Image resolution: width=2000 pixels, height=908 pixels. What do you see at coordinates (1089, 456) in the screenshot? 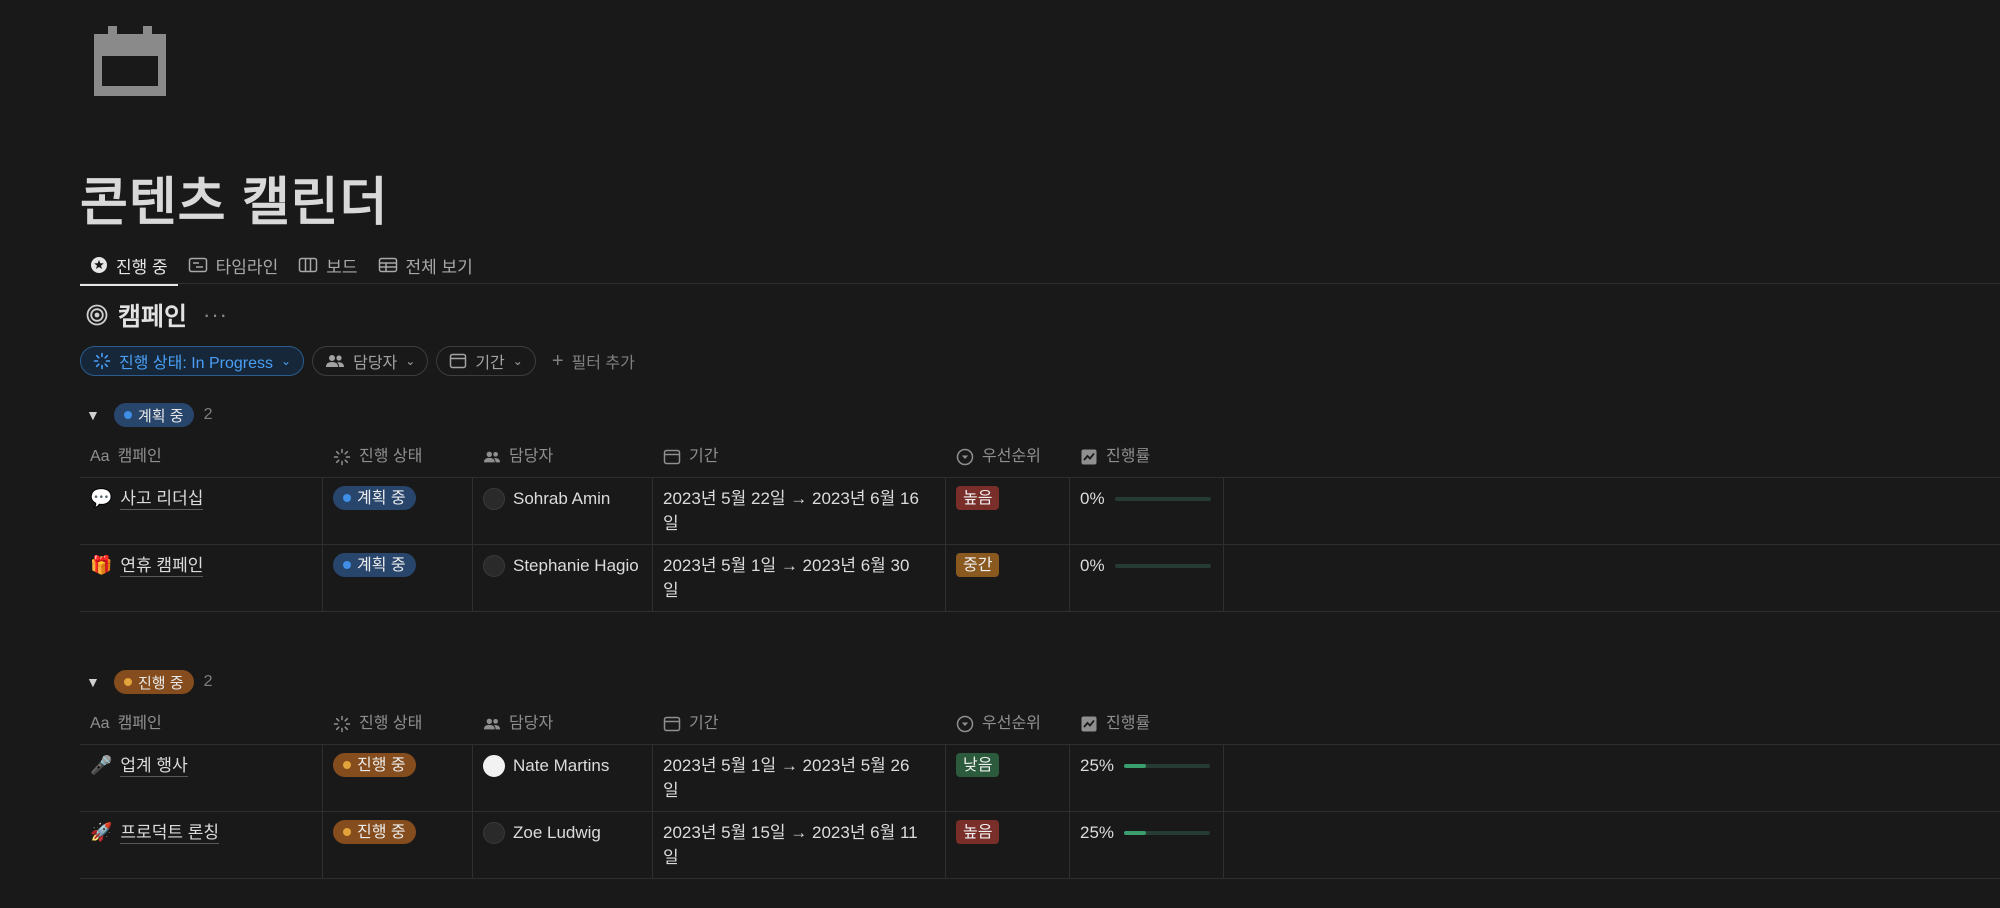
I see `chart-line-icon` at bounding box center [1089, 456].